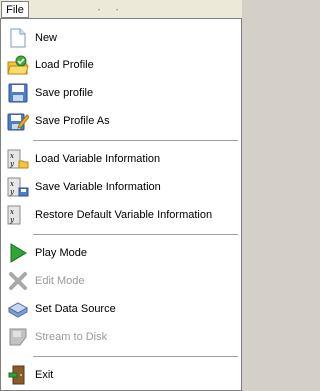  I want to click on play-icon, so click(18, 253).